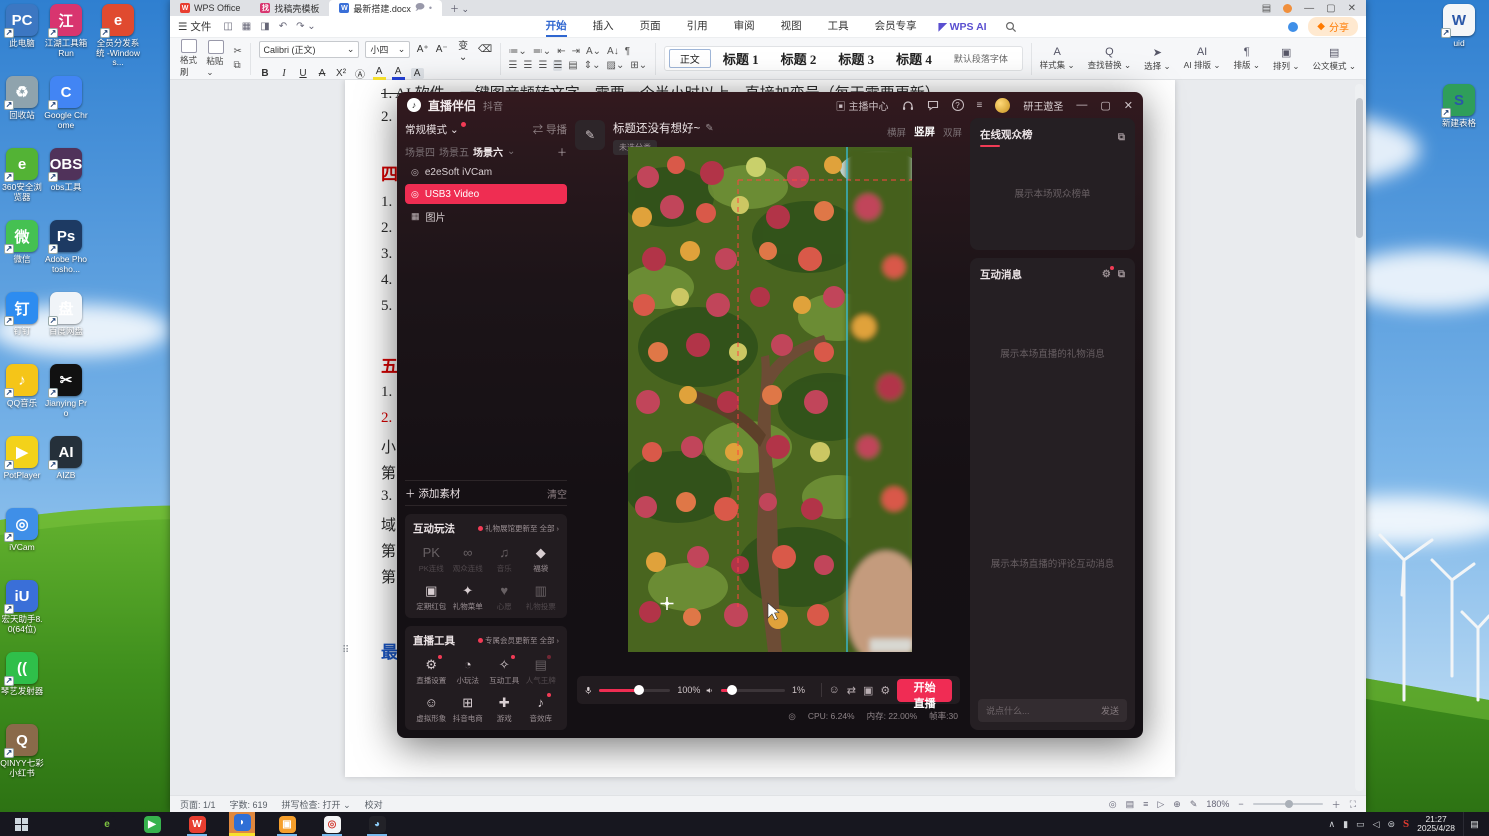 This screenshot has height=836, width=1489. Describe the element at coordinates (194, 26) in the screenshot. I see `file-menu: ☰ 文件` at that location.